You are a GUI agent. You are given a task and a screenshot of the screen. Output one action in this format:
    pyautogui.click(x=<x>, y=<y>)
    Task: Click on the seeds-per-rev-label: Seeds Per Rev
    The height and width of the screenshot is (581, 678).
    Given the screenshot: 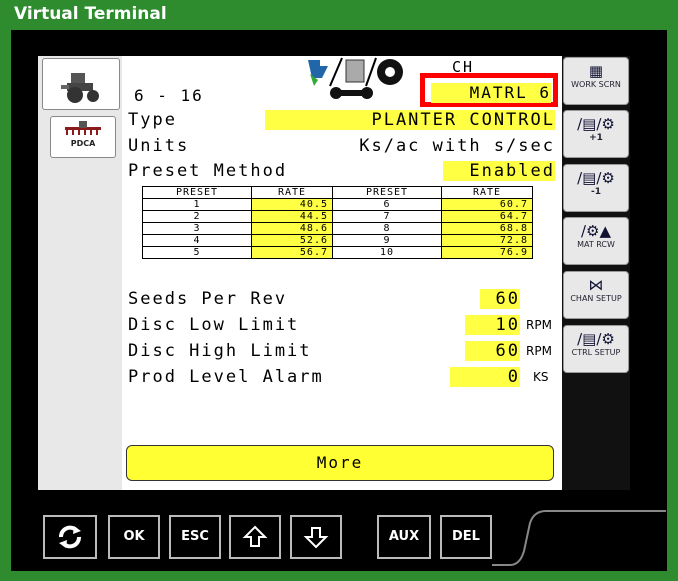 What is the action you would take?
    pyautogui.click(x=208, y=299)
    